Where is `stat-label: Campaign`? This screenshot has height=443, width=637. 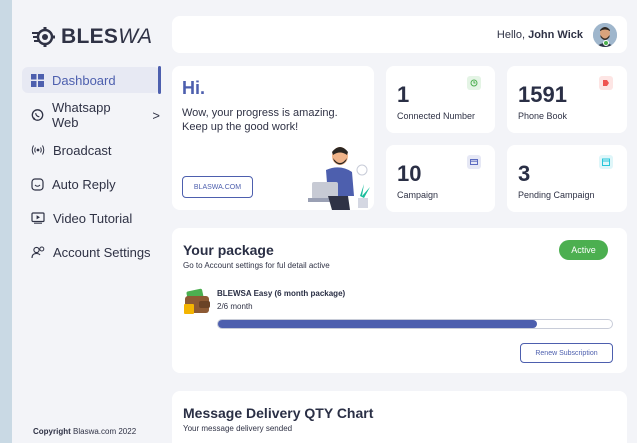
stat-label: Campaign is located at coordinates (418, 195).